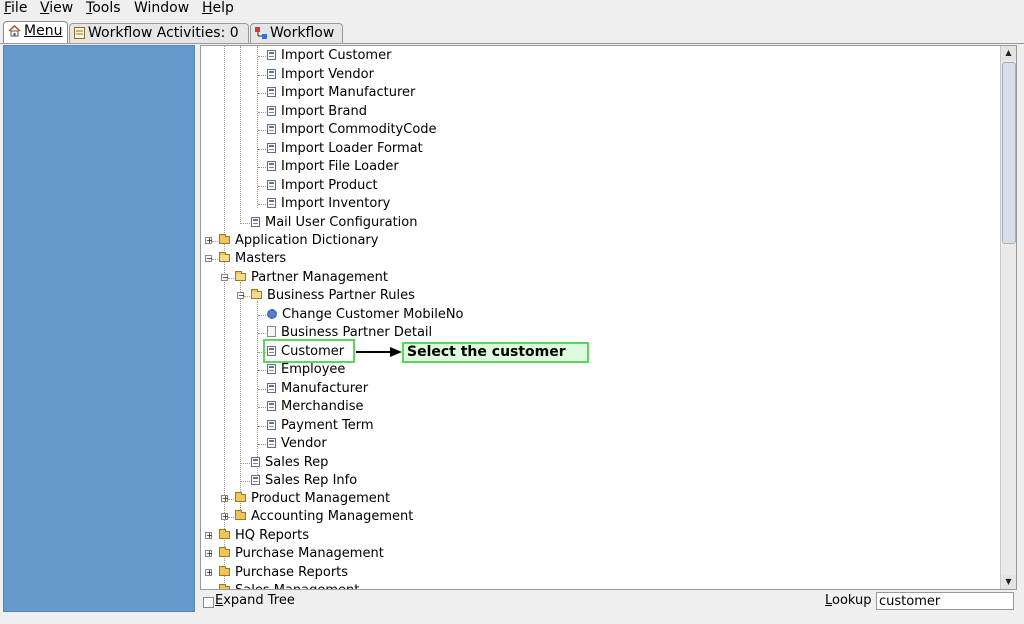 The width and height of the screenshot is (1024, 624). Describe the element at coordinates (297, 444) in the screenshot. I see `tree-item-vendor: Vendor` at that location.